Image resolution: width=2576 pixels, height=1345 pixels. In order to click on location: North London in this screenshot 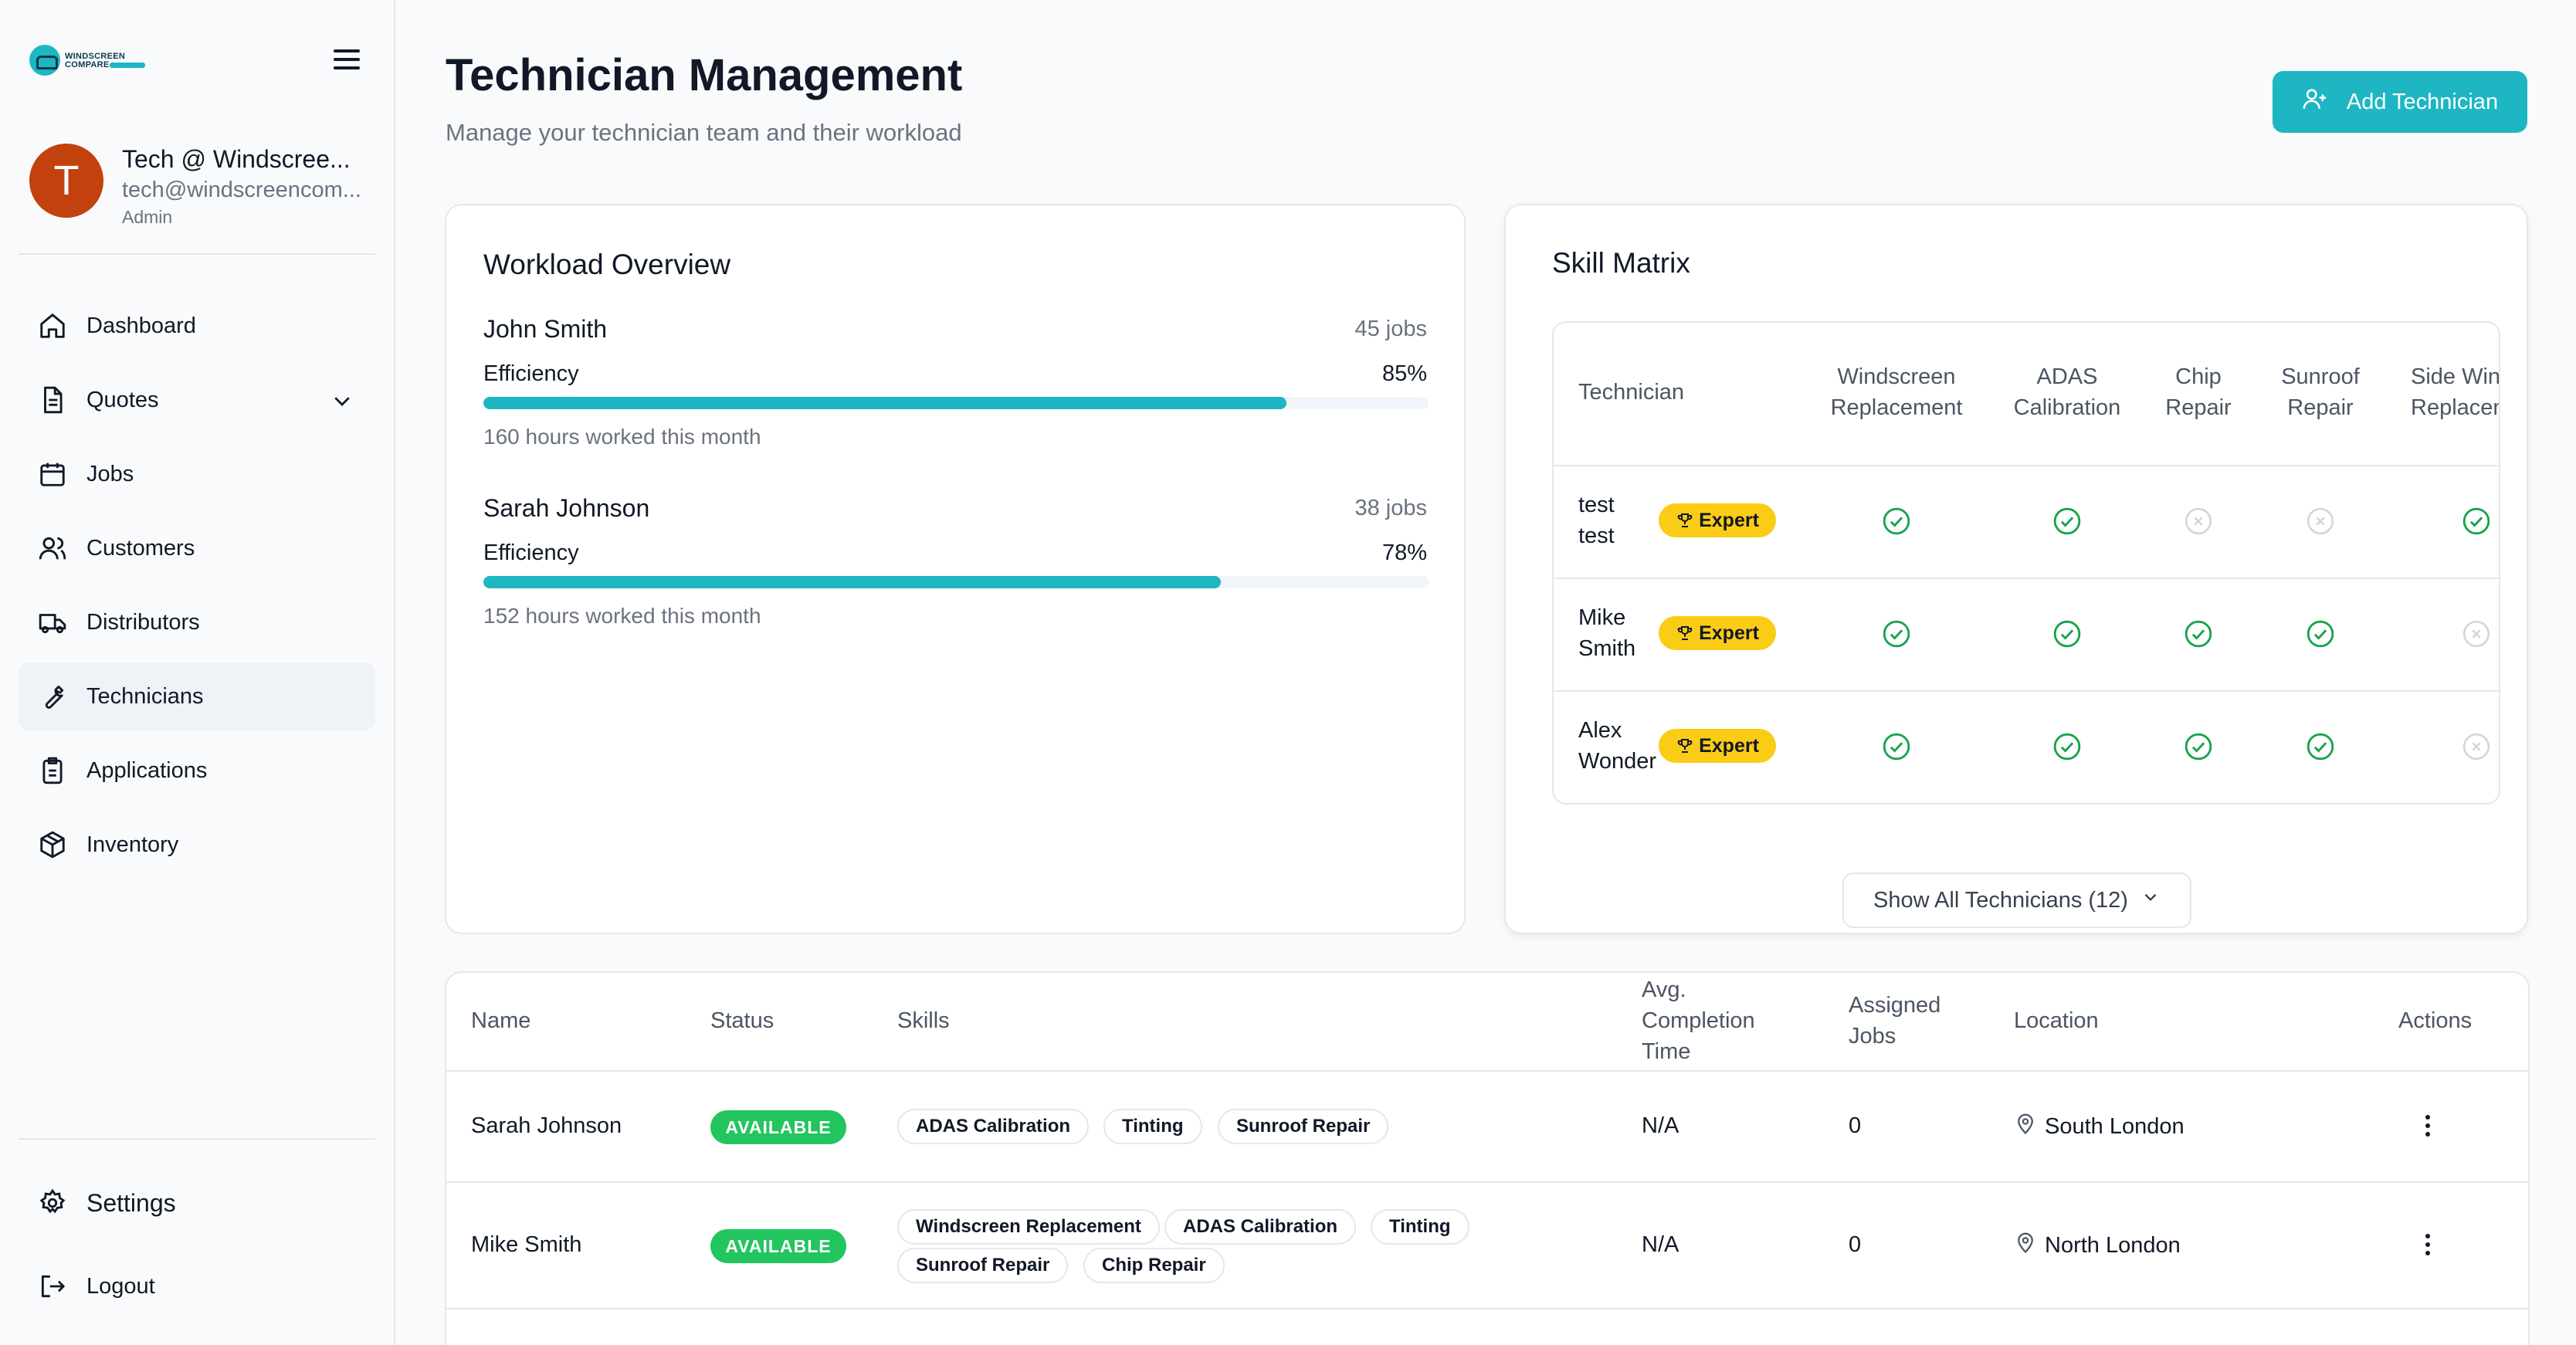, I will do `click(2097, 1246)`.